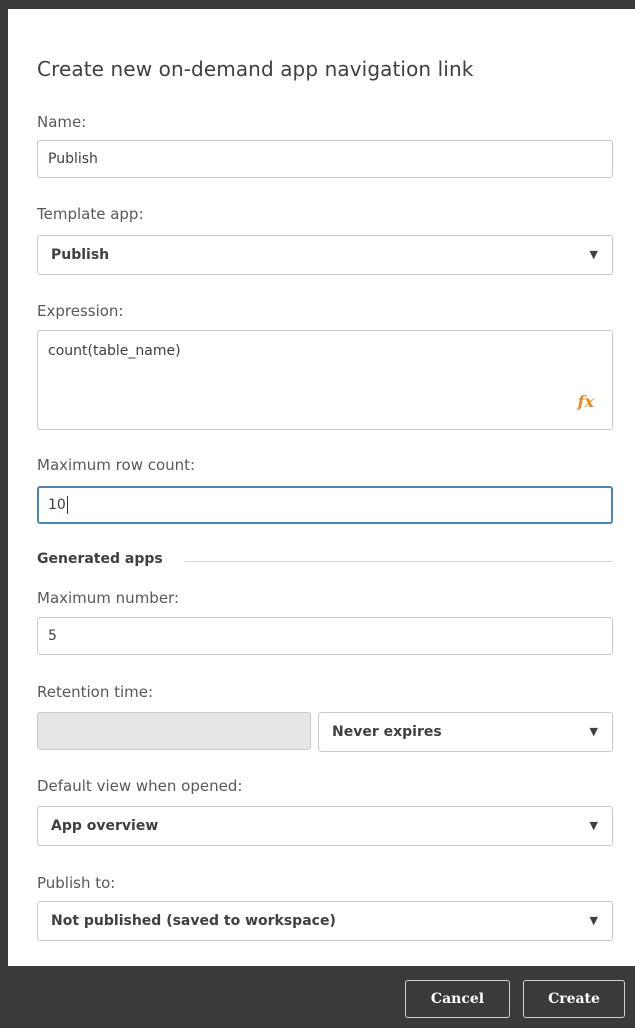 Image resolution: width=635 pixels, height=1028 pixels. What do you see at coordinates (325, 505) in the screenshot?
I see `max-row-count-input: 10` at bounding box center [325, 505].